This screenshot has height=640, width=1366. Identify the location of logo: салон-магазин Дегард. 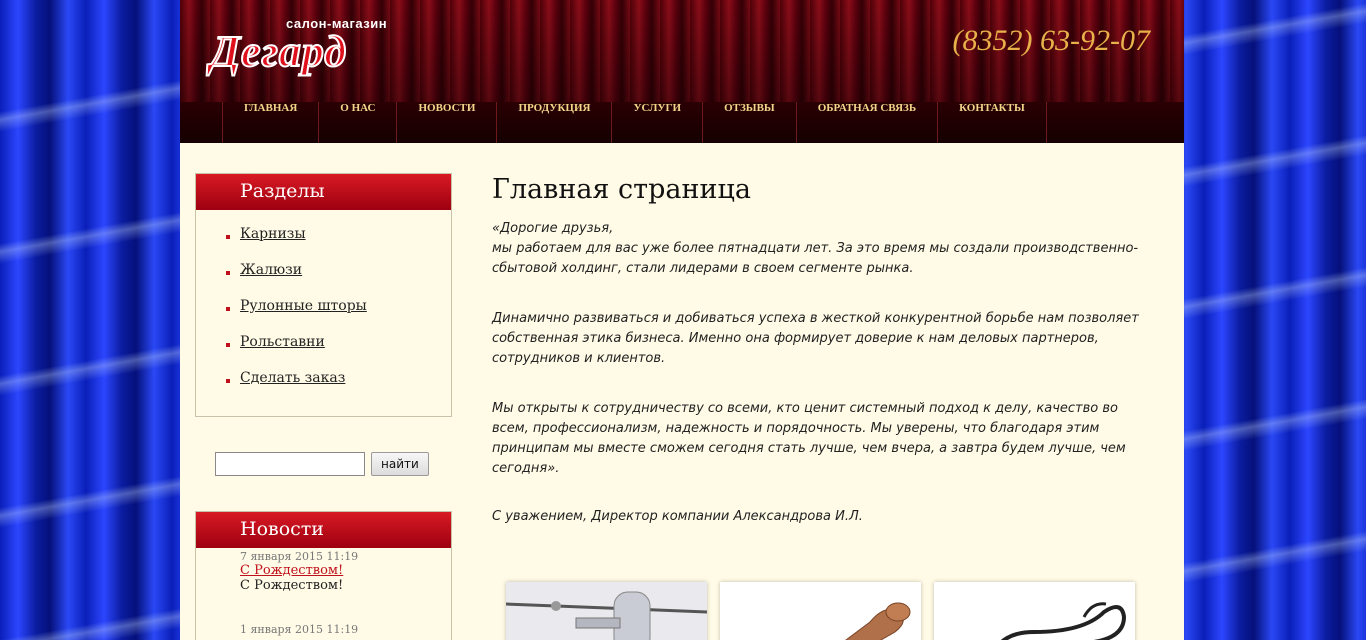
(304, 48).